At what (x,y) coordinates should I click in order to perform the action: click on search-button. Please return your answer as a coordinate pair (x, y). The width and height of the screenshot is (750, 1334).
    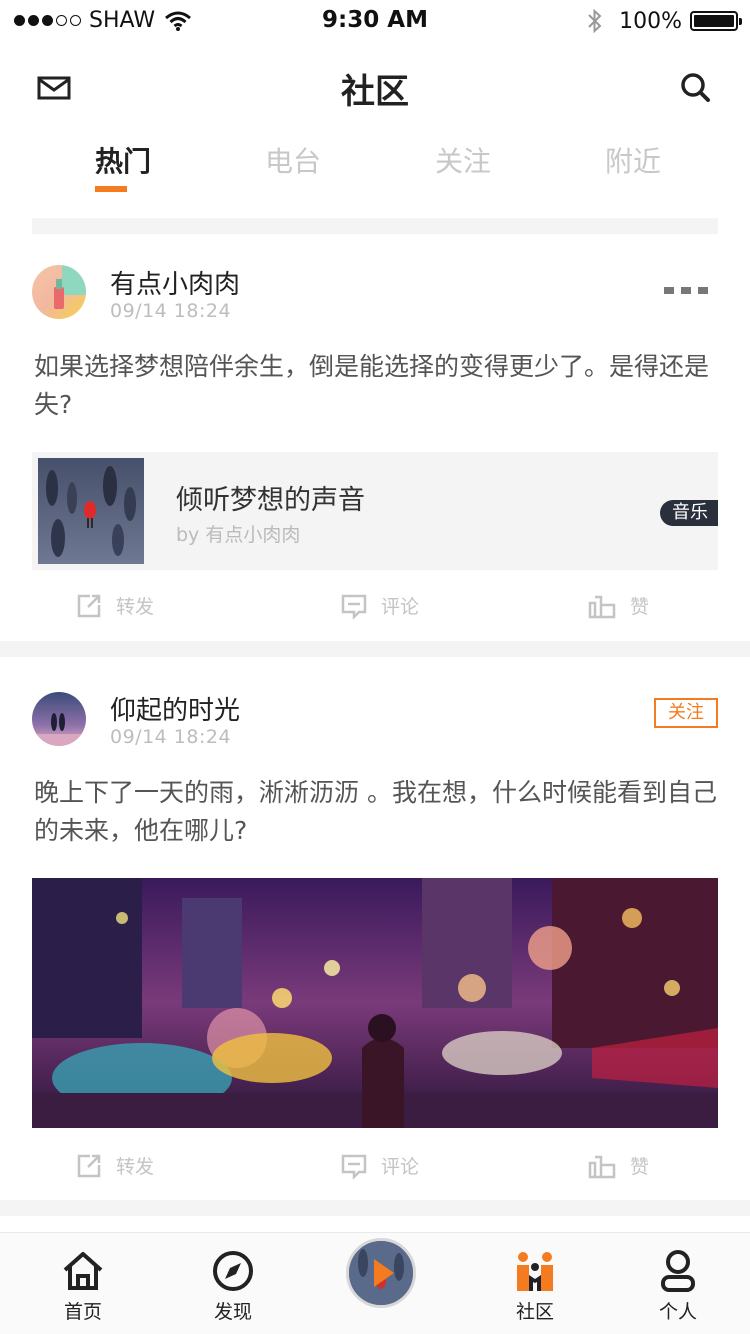
    Looking at the image, I should click on (696, 88).